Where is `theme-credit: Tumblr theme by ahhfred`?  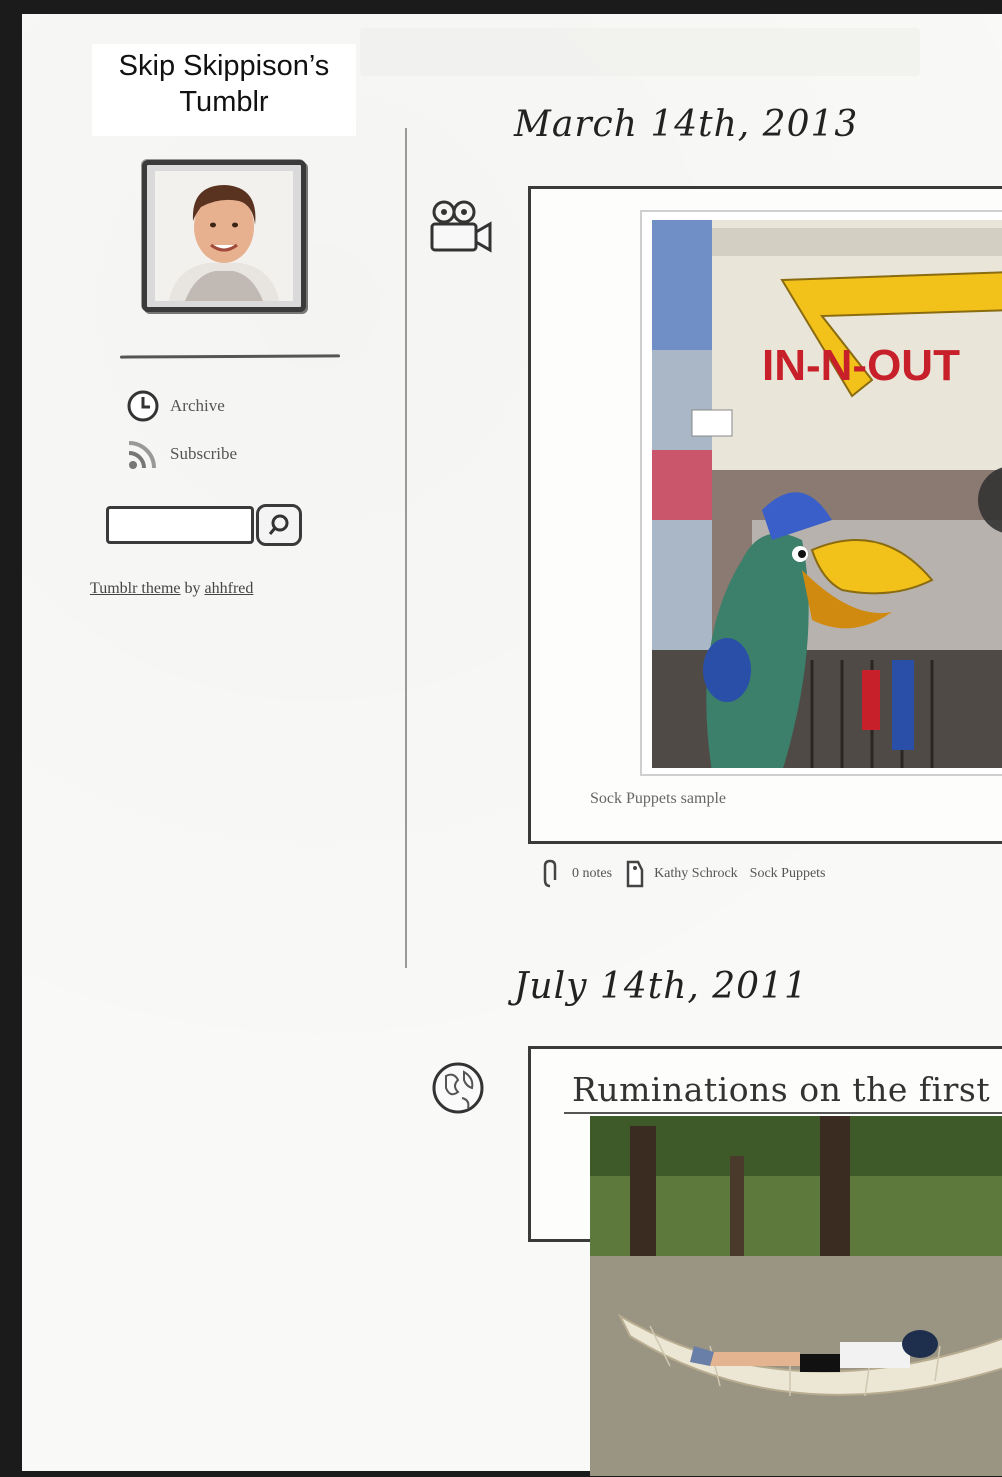
theme-credit: Tumblr theme by ahhfred is located at coordinates (171, 589).